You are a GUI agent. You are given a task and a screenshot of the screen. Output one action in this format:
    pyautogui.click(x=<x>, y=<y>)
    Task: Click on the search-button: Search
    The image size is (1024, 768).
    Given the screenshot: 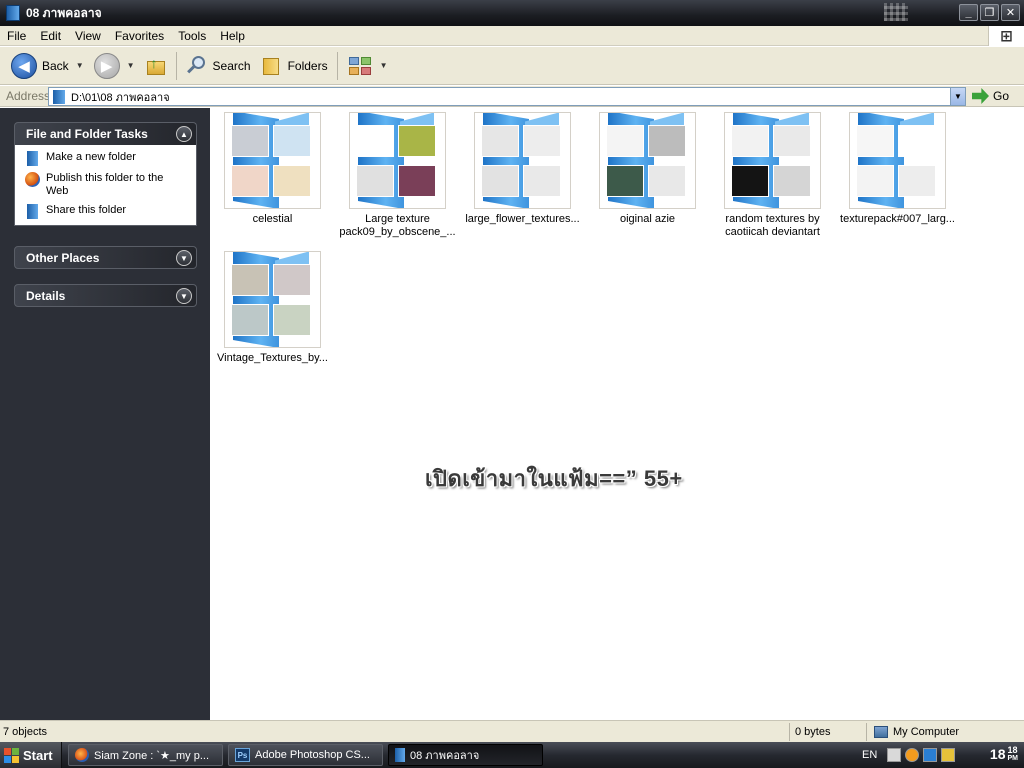 What is the action you would take?
    pyautogui.click(x=218, y=66)
    